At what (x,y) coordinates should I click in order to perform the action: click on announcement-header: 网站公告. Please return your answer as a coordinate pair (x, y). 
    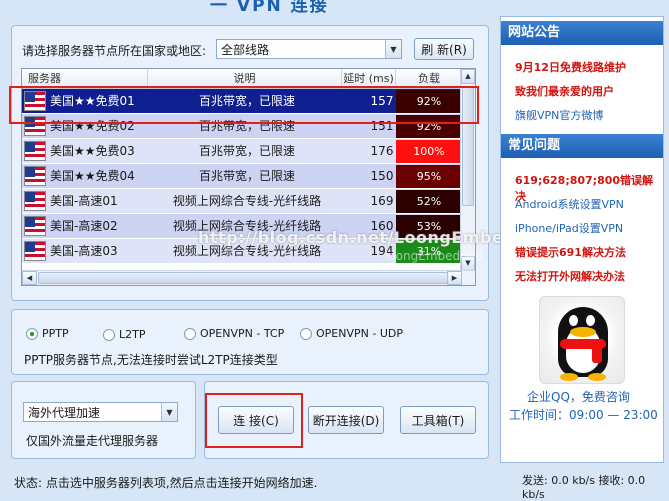
    Looking at the image, I should click on (582, 33).